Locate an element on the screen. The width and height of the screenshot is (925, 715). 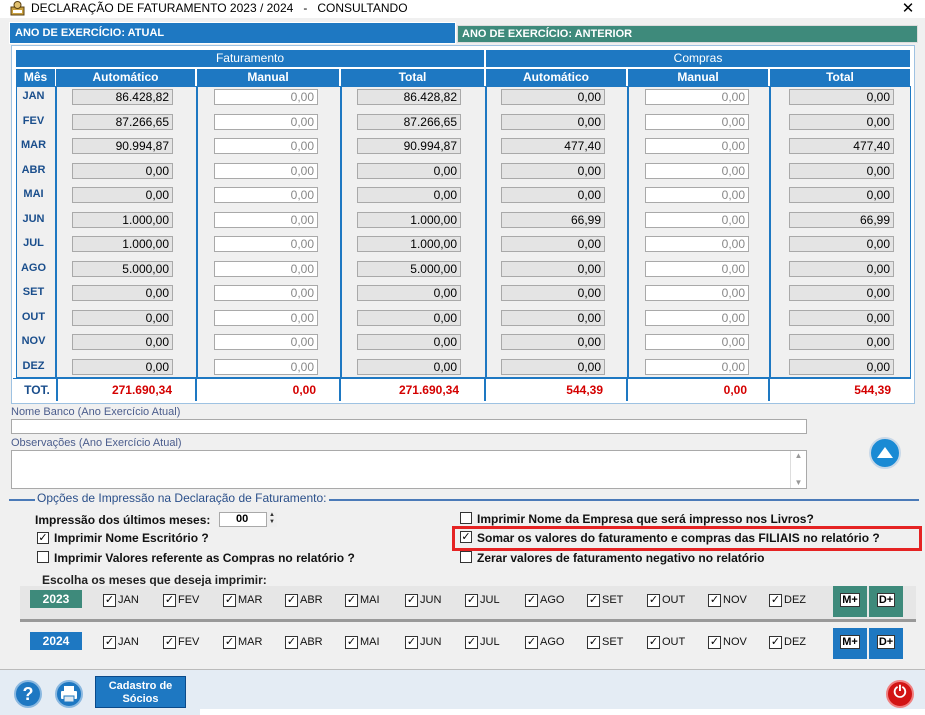
scroll-up-button is located at coordinates (885, 453).